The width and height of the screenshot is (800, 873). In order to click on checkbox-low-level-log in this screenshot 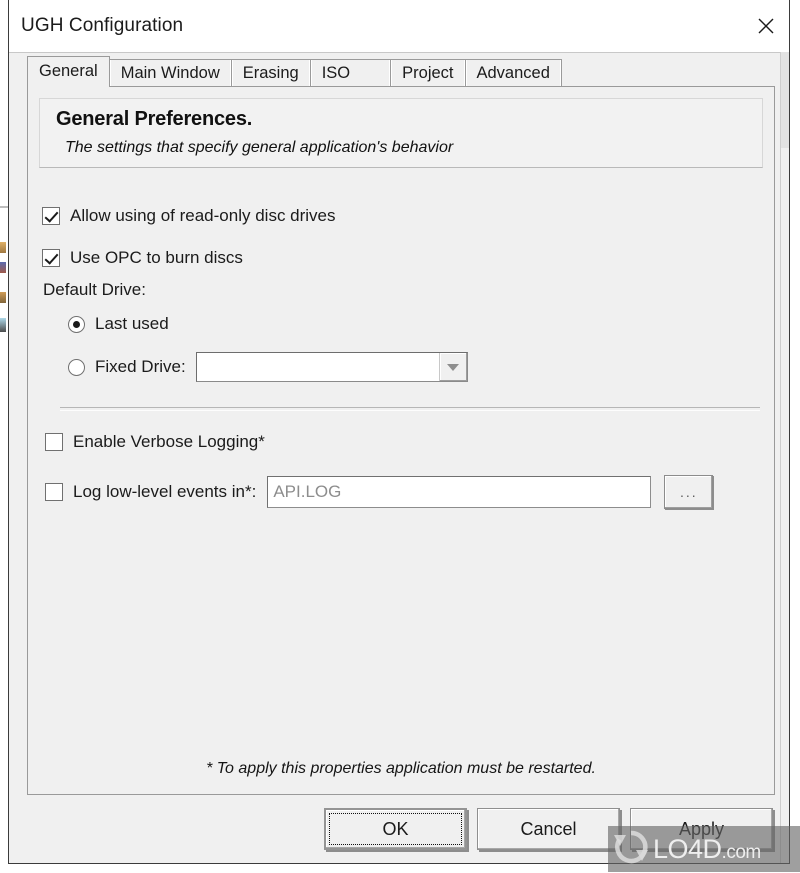, I will do `click(54, 492)`.